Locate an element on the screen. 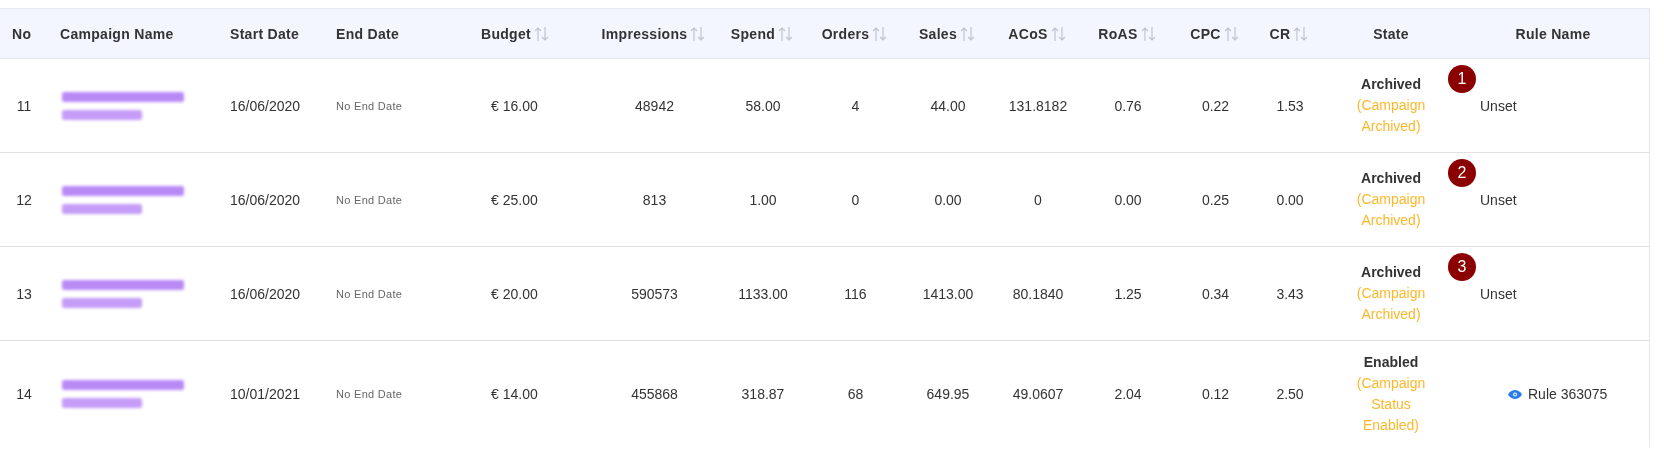 The width and height of the screenshot is (1664, 453). column-header: Spend is located at coordinates (753, 33).